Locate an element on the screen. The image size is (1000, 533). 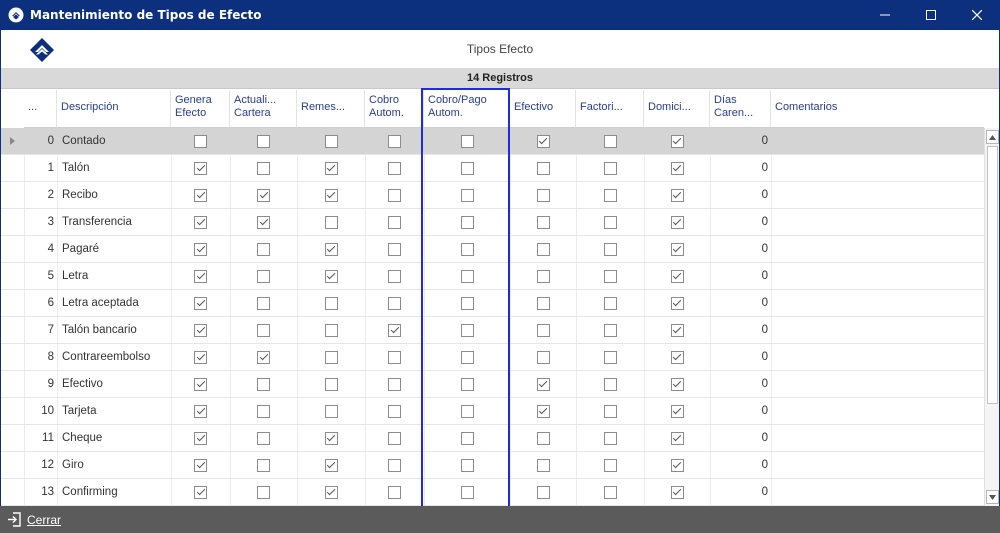
descripcion-cell: Contrareembolso is located at coordinates (115, 357).